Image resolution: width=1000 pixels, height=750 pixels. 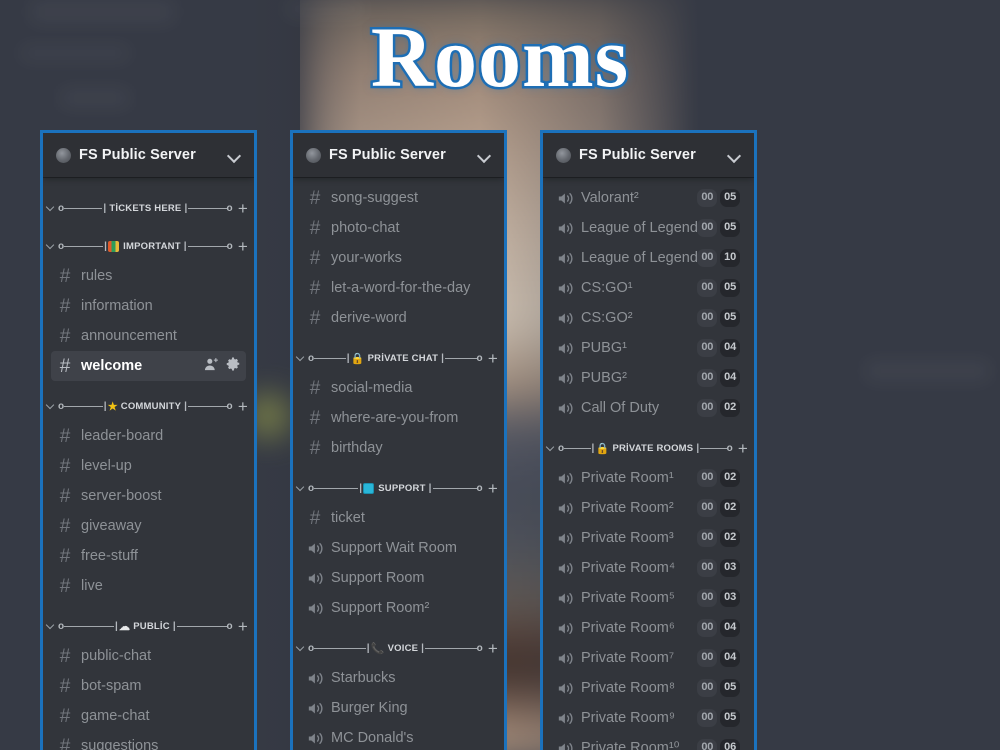 I want to click on category-line-right, so click(x=201, y=626).